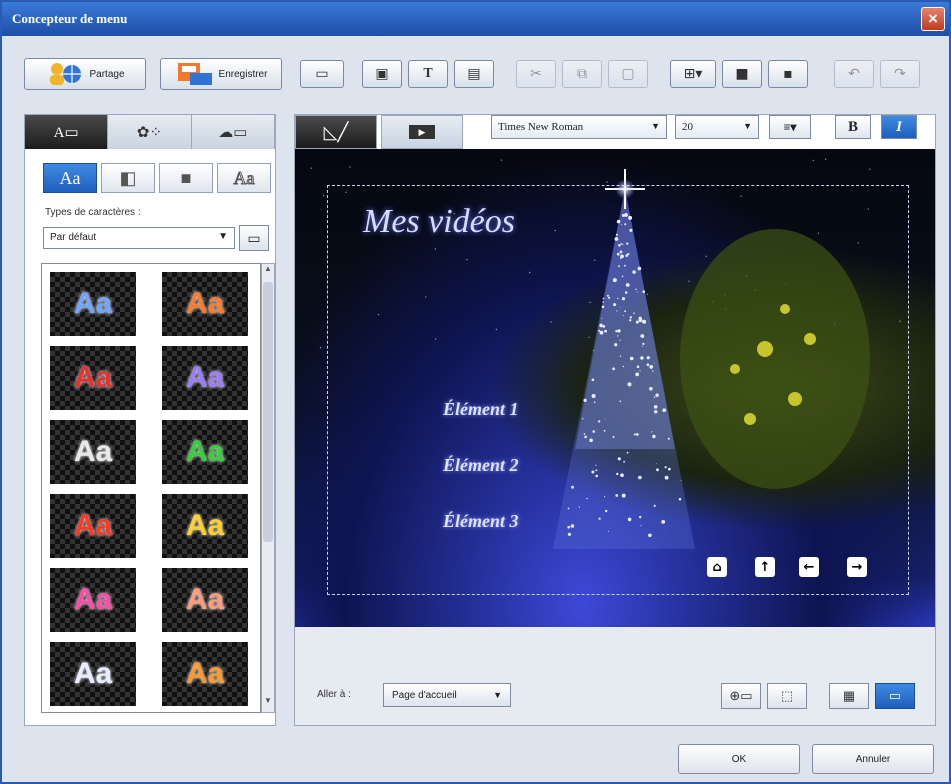 This screenshot has width=951, height=784. I want to click on tab-edit: ◺╱, so click(336, 132).